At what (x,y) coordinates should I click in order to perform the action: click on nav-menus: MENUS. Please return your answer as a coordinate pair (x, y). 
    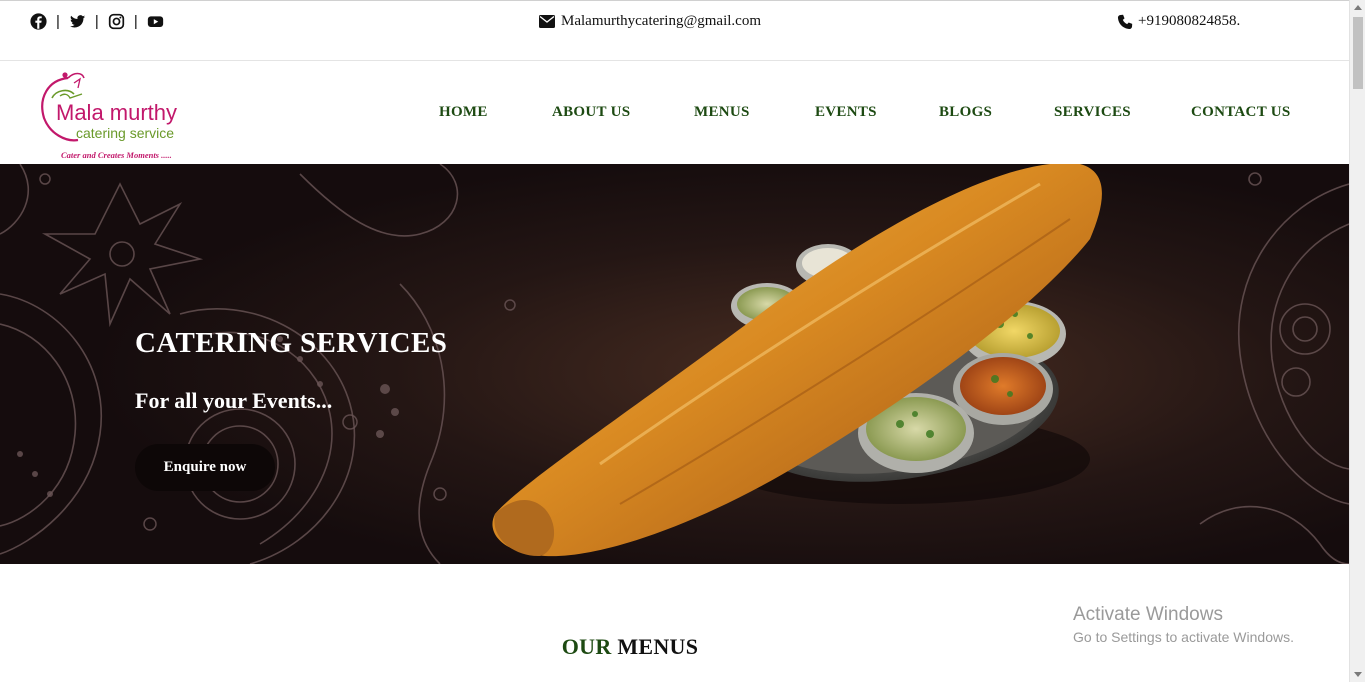
    Looking at the image, I should click on (722, 112).